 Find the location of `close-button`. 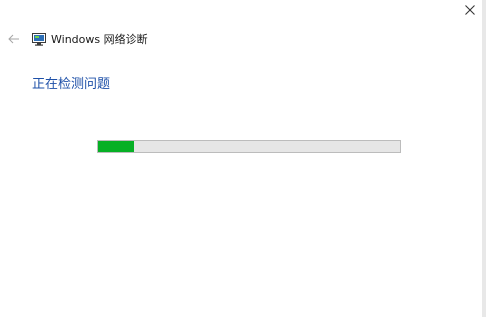

close-button is located at coordinates (470, 10).